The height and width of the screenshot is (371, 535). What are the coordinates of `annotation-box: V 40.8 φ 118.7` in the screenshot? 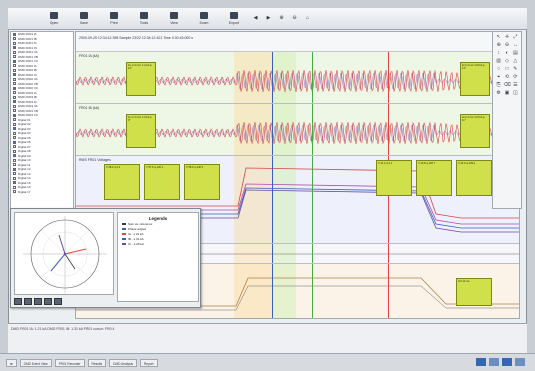 It's located at (434, 178).